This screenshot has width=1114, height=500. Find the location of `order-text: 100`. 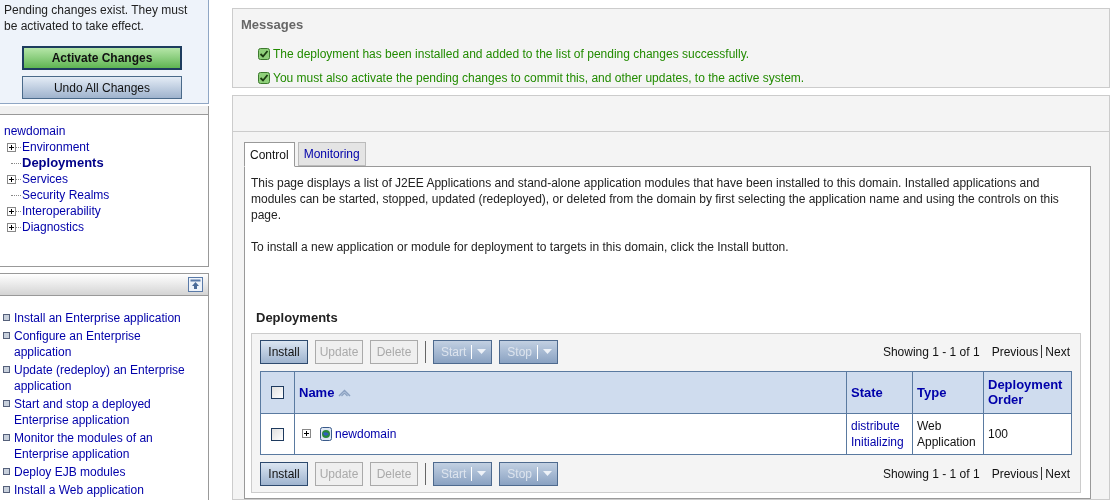

order-text: 100 is located at coordinates (998, 433).